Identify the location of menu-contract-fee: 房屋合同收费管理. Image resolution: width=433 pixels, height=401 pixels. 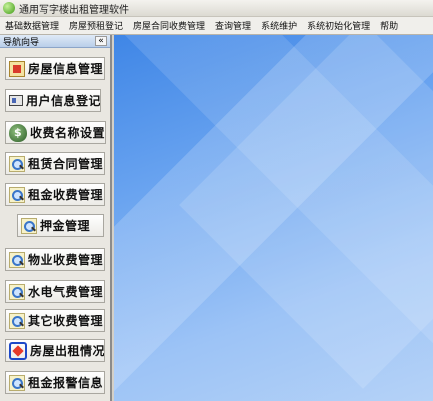
(169, 25).